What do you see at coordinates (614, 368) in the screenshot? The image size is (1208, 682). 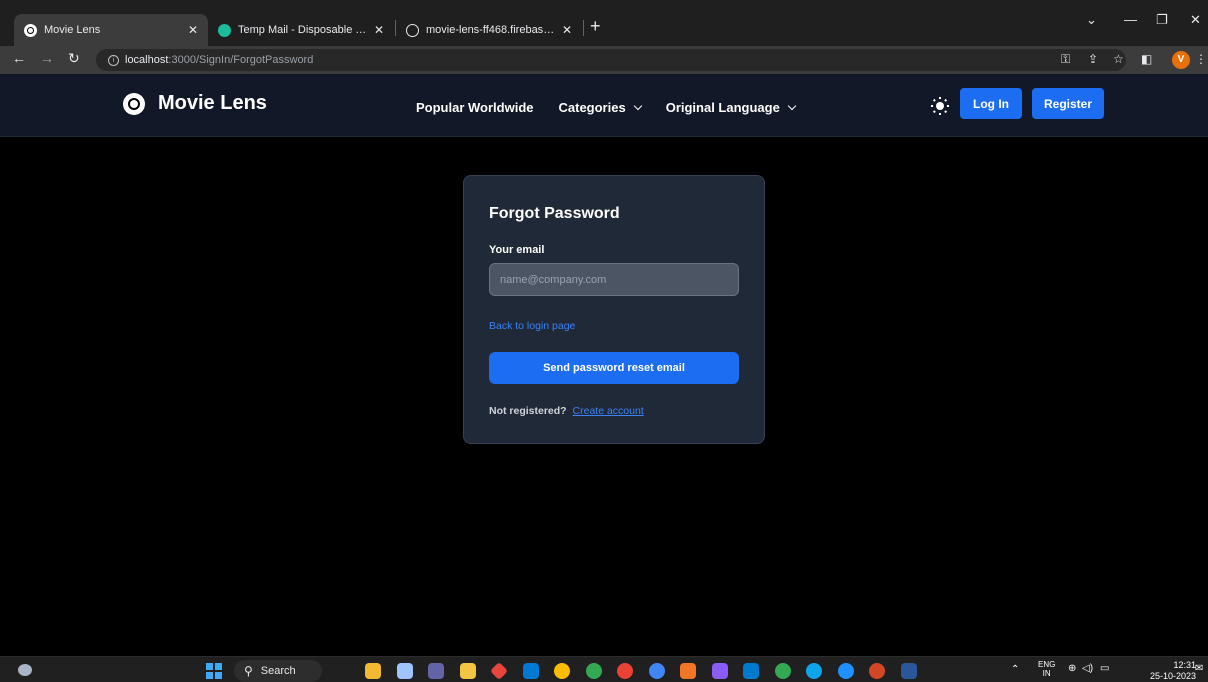 I see `send-reset-email-button: Send password reset email` at bounding box center [614, 368].